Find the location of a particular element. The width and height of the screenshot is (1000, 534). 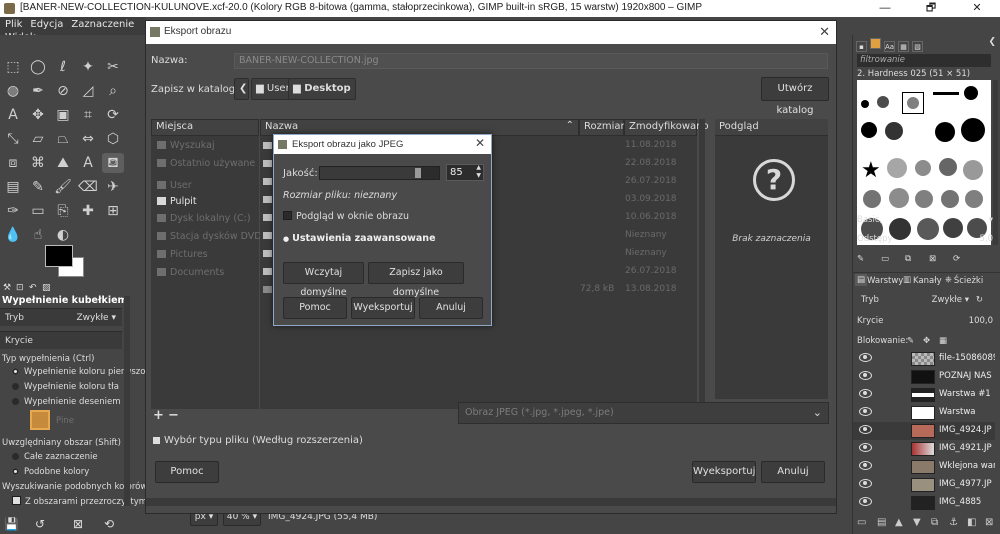

dialog-hscrollbar is located at coordinates (491, 502).